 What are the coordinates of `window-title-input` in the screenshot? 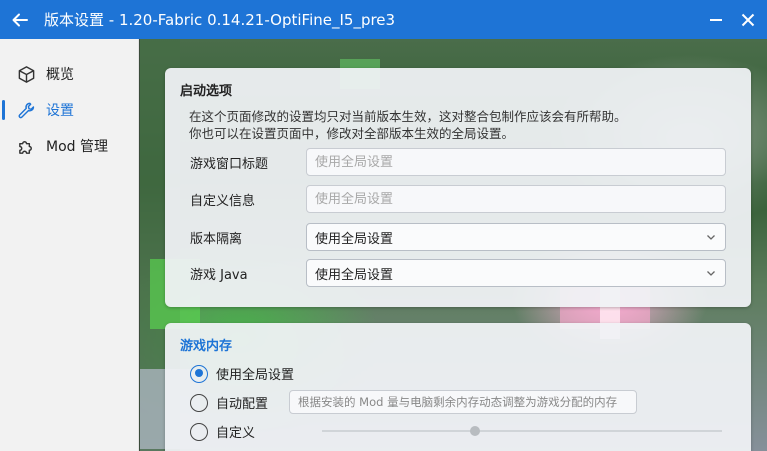 It's located at (520, 162).